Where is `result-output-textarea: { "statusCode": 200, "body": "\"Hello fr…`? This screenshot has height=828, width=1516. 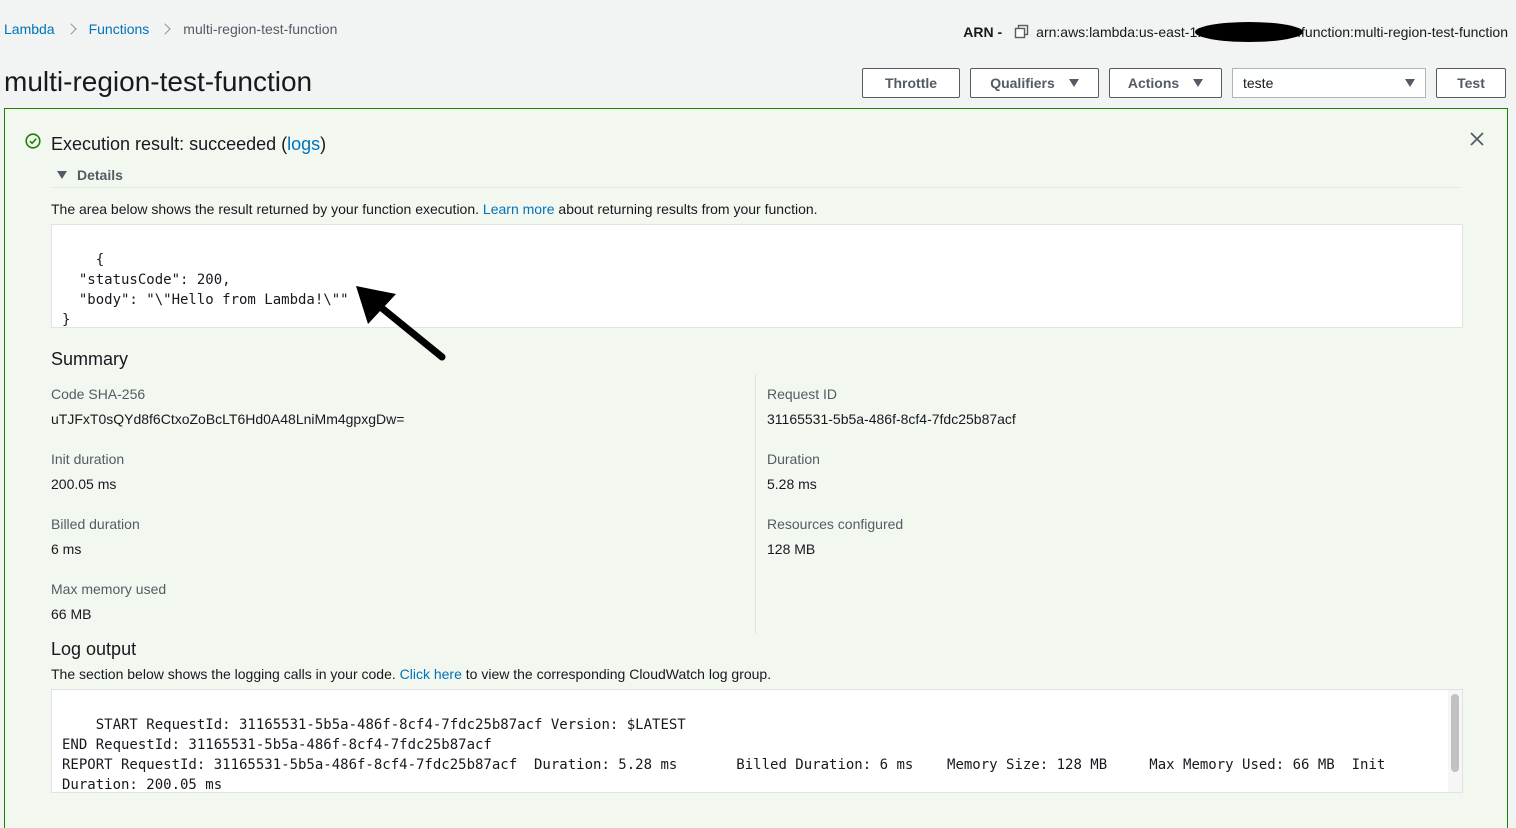
result-output-textarea: { "statusCode": 200, "body": "\"Hello fr… is located at coordinates (757, 276).